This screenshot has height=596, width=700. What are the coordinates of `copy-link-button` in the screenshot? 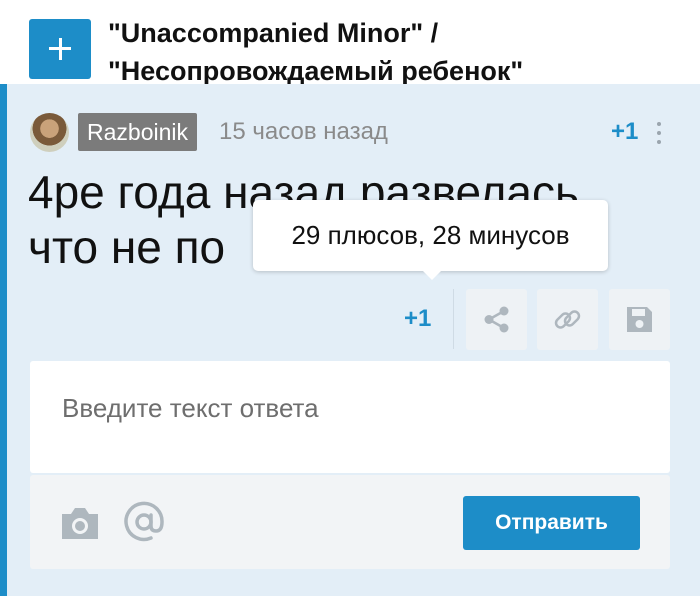 It's located at (567, 319).